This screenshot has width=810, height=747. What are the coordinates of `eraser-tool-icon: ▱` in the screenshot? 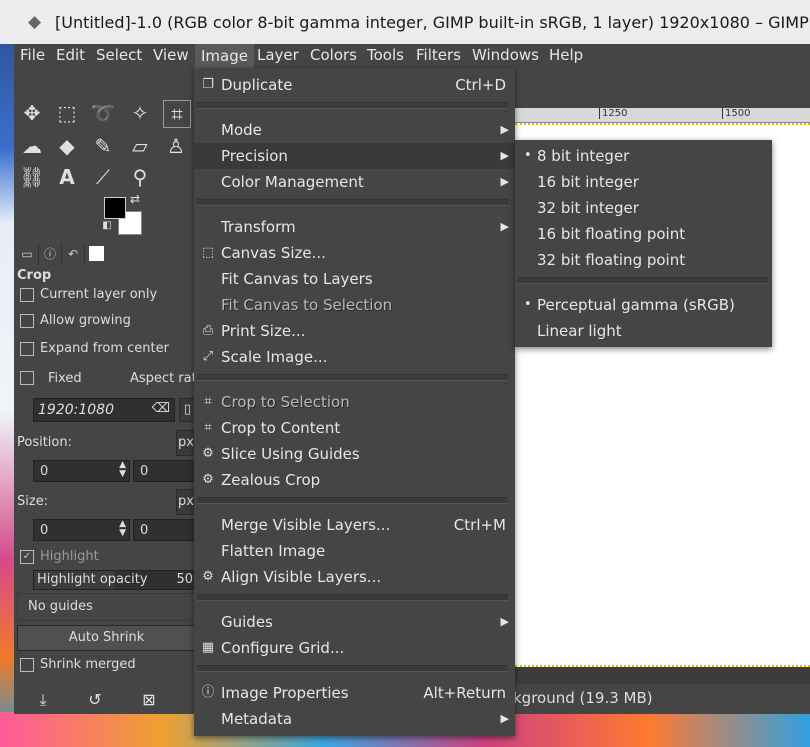 It's located at (140, 146).